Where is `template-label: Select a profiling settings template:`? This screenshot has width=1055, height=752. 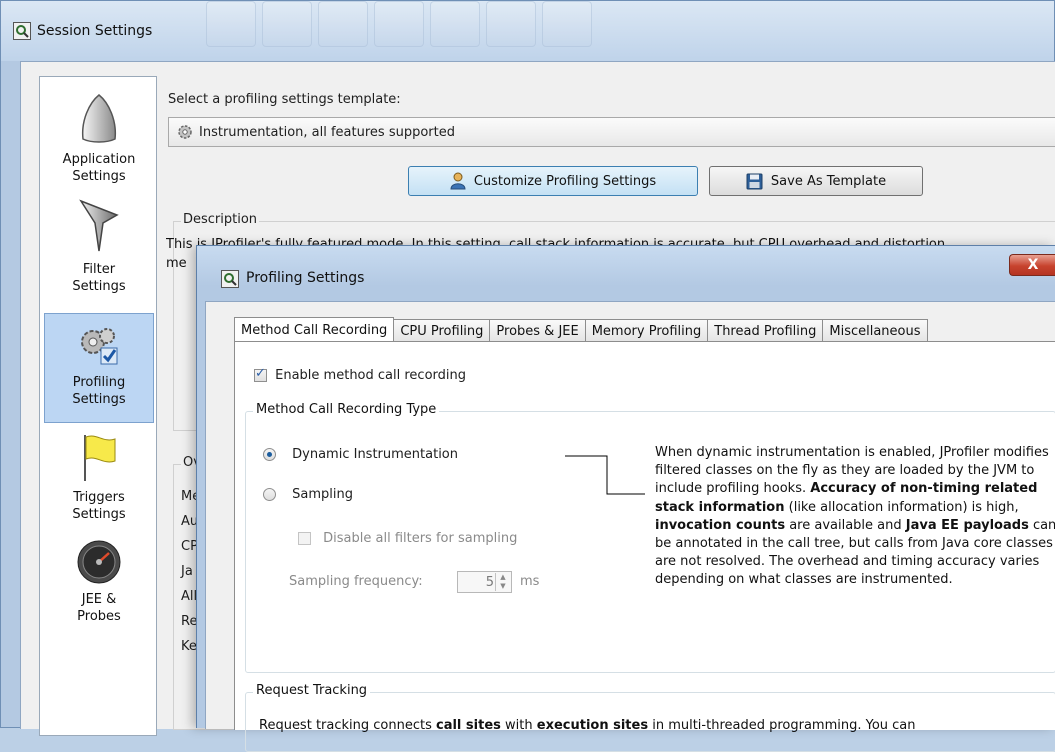 template-label: Select a profiling settings template: is located at coordinates (284, 99).